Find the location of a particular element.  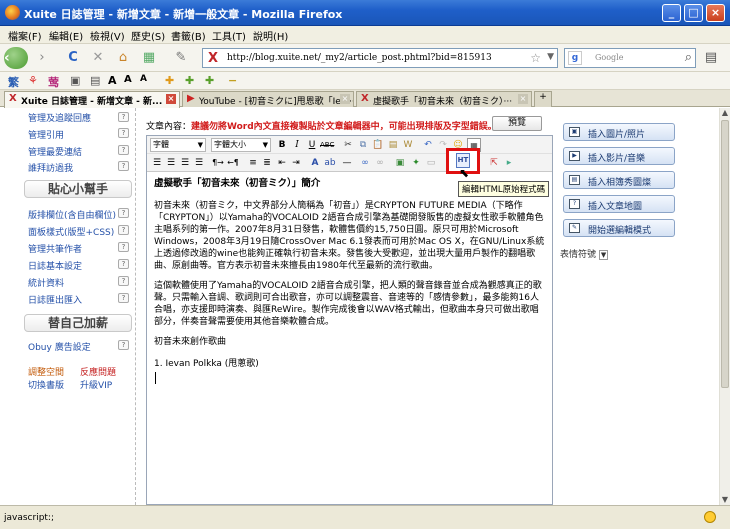

unordered-list-icon: ≣ is located at coordinates (267, 163).